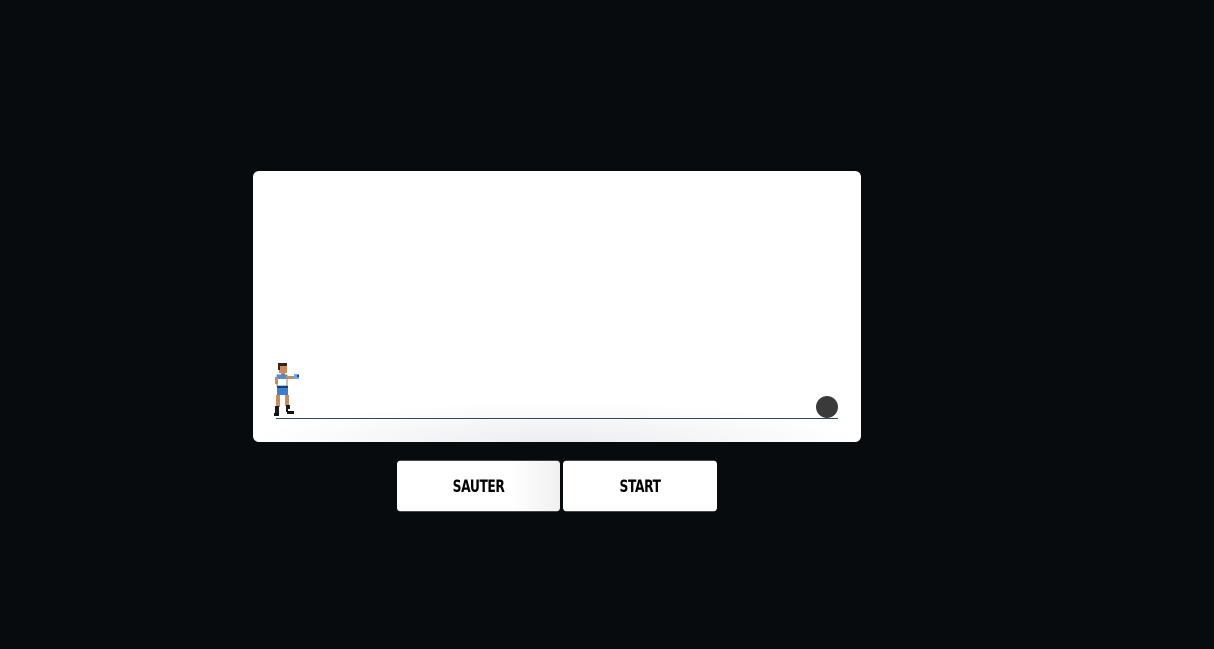 This screenshot has height=649, width=1214. Describe the element at coordinates (286, 389) in the screenshot. I see `player-sprite-icon` at that location.